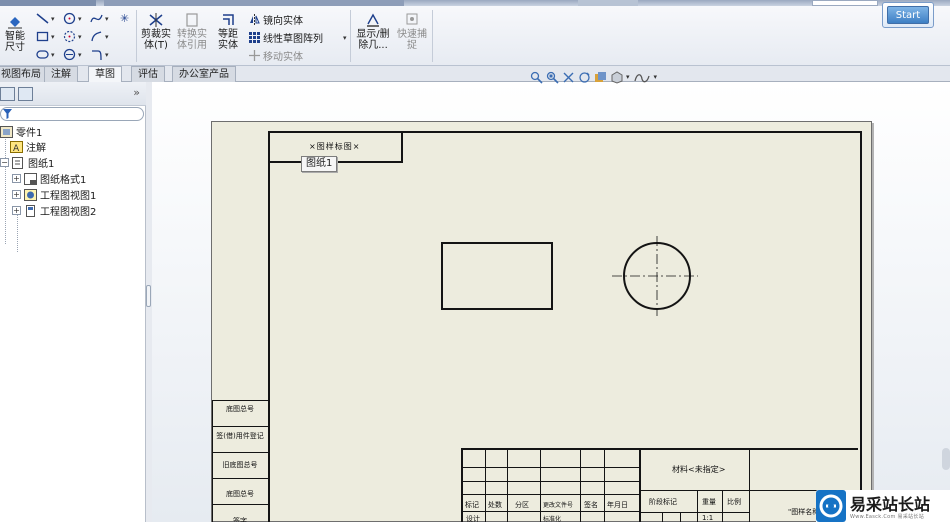  What do you see at coordinates (192, 20) in the screenshot?
I see `convert-entities-icon` at bounding box center [192, 20].